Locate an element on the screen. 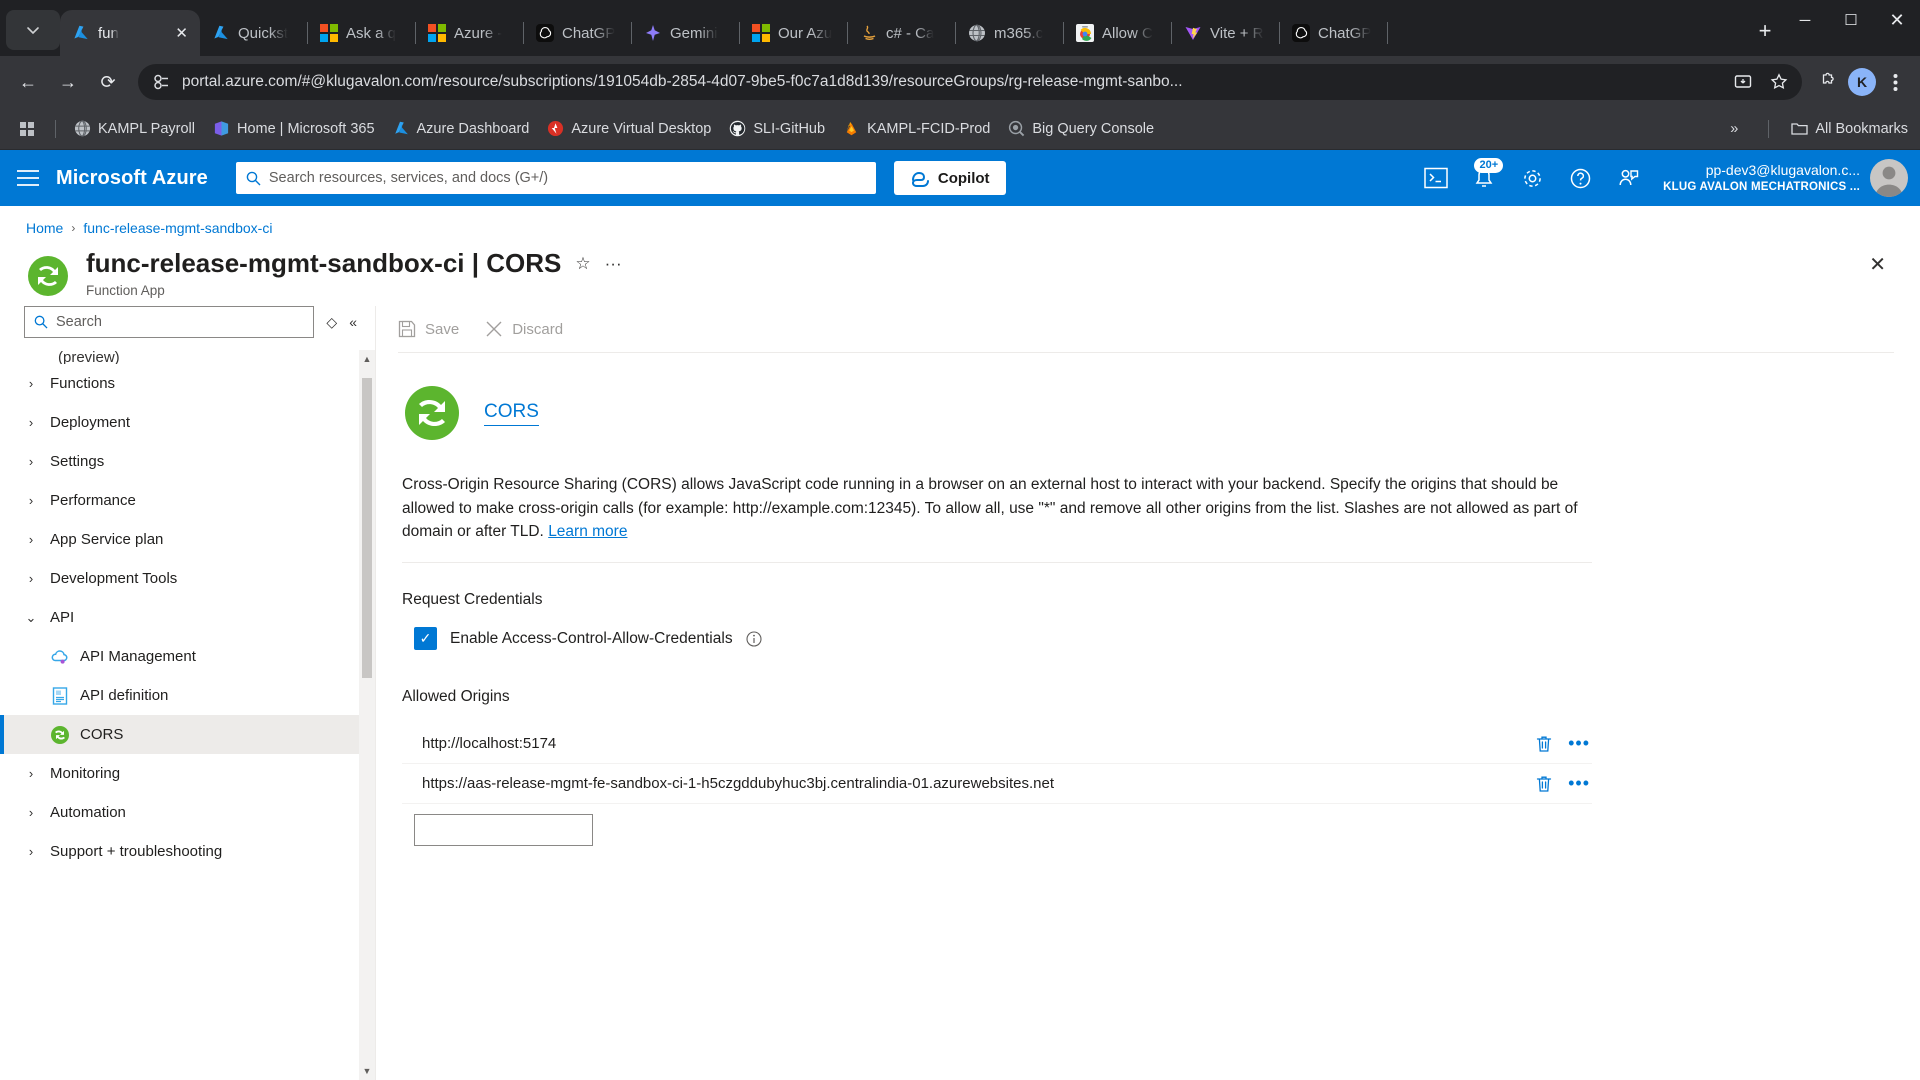 This screenshot has width=1920, height=1080. browser-tab: Gemini is located at coordinates (686, 33).